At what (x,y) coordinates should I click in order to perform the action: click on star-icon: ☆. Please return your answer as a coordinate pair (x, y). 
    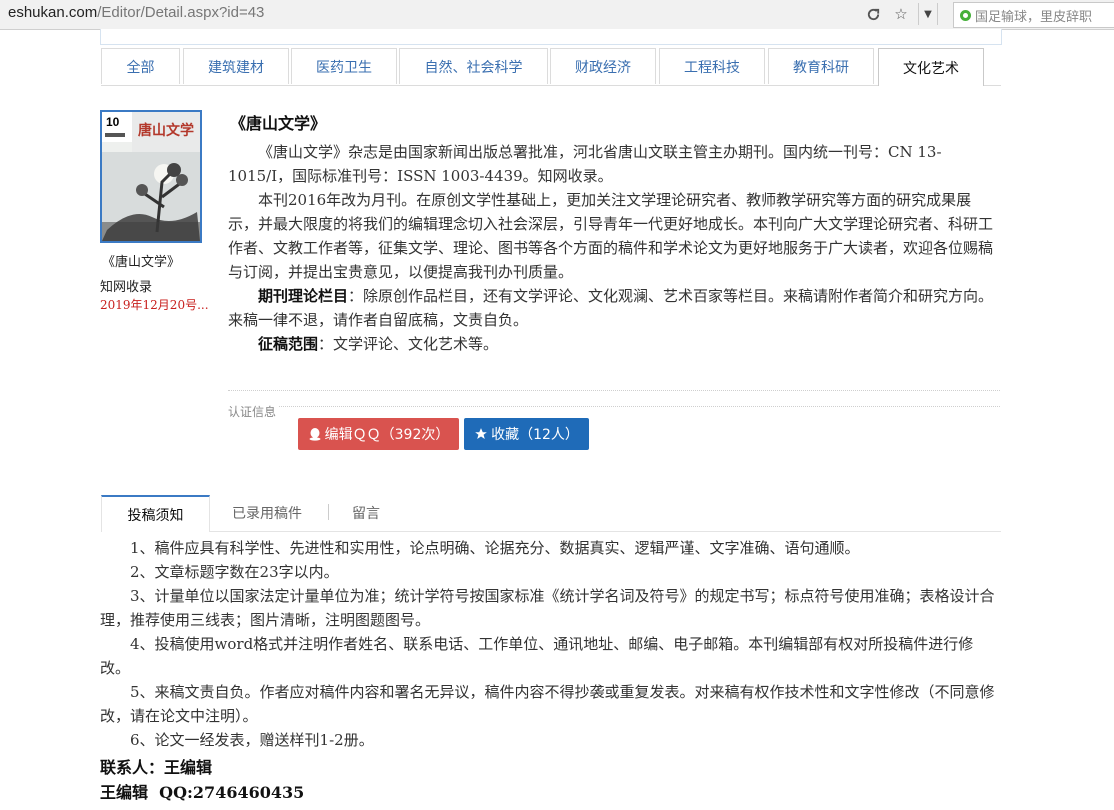
    Looking at the image, I should click on (901, 14).